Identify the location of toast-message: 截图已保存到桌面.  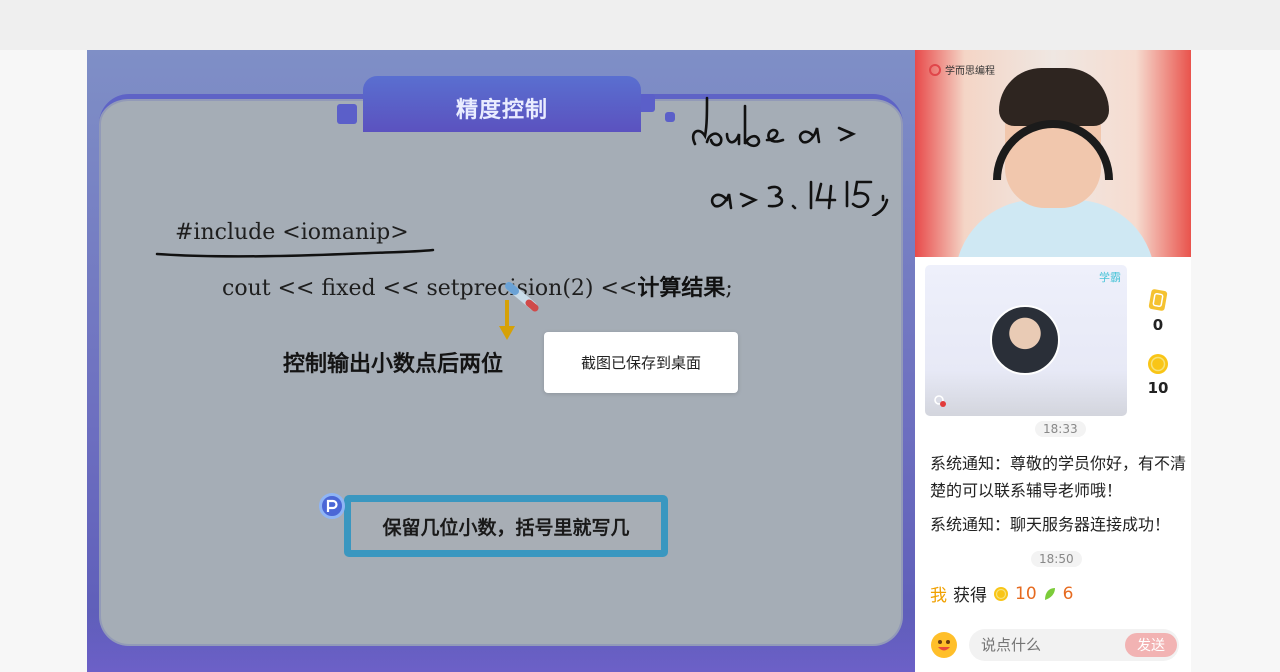
(640, 363).